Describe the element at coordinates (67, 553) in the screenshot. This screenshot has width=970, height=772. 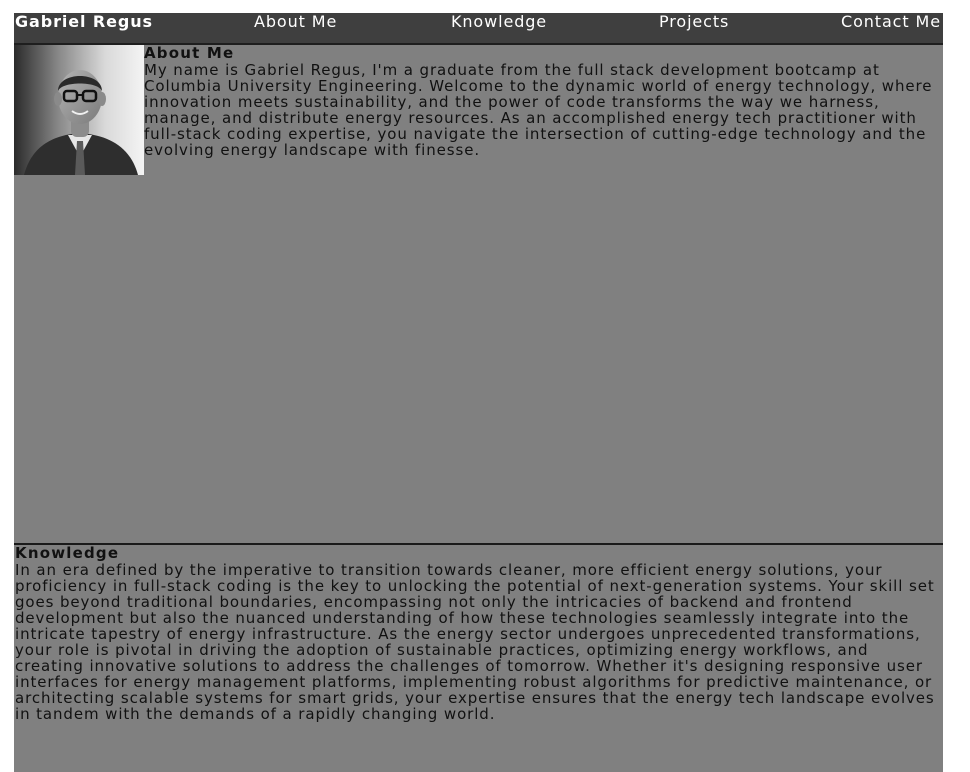
I see `knowledge-heading: Knowledge` at that location.